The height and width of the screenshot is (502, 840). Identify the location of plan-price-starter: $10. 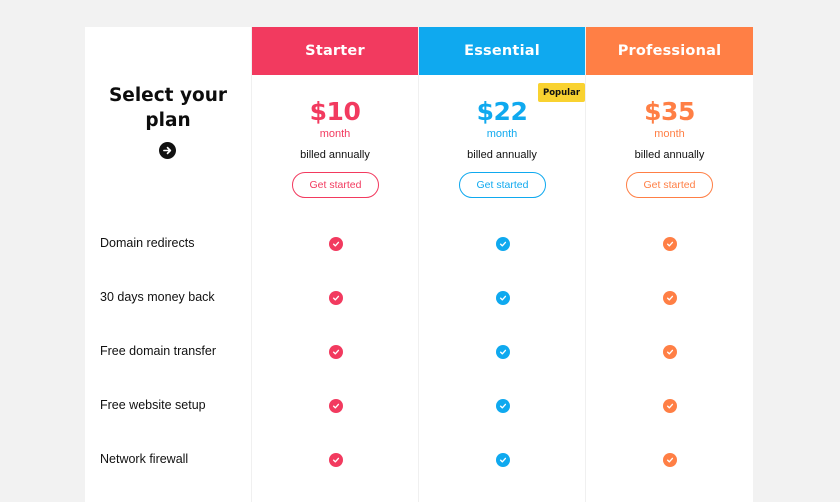
(335, 111).